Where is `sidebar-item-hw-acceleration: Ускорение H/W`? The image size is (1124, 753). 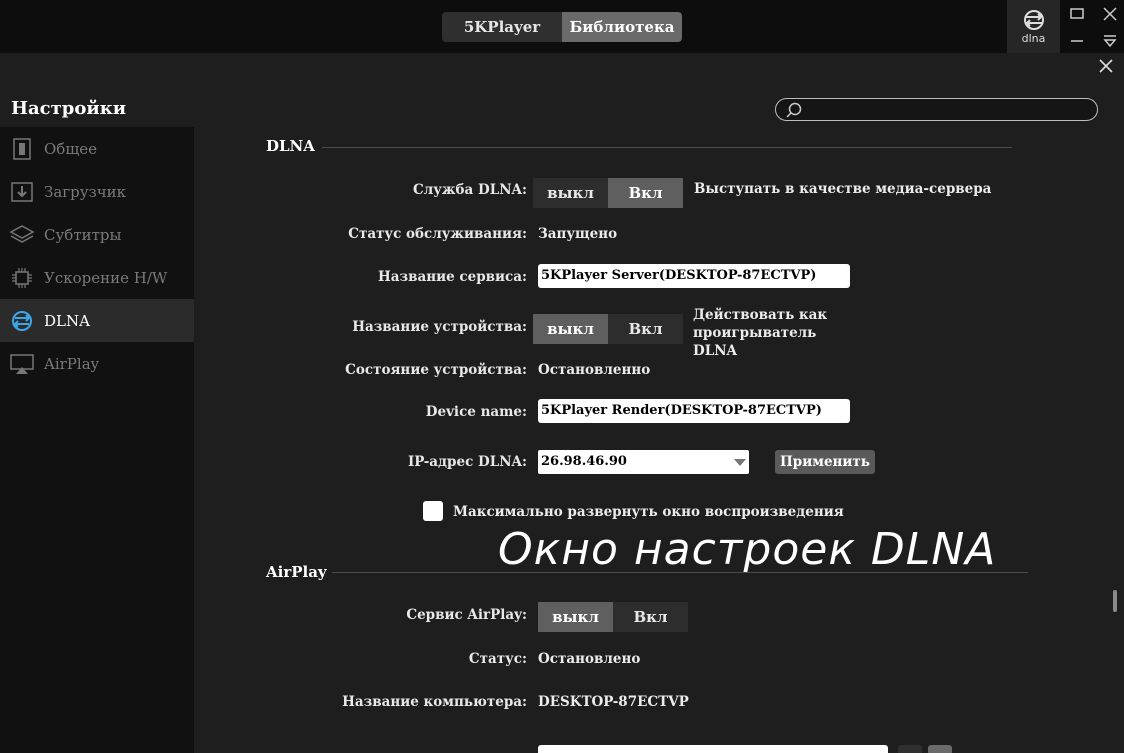
sidebar-item-hw-acceleration: Ускорение H/W is located at coordinates (97, 277).